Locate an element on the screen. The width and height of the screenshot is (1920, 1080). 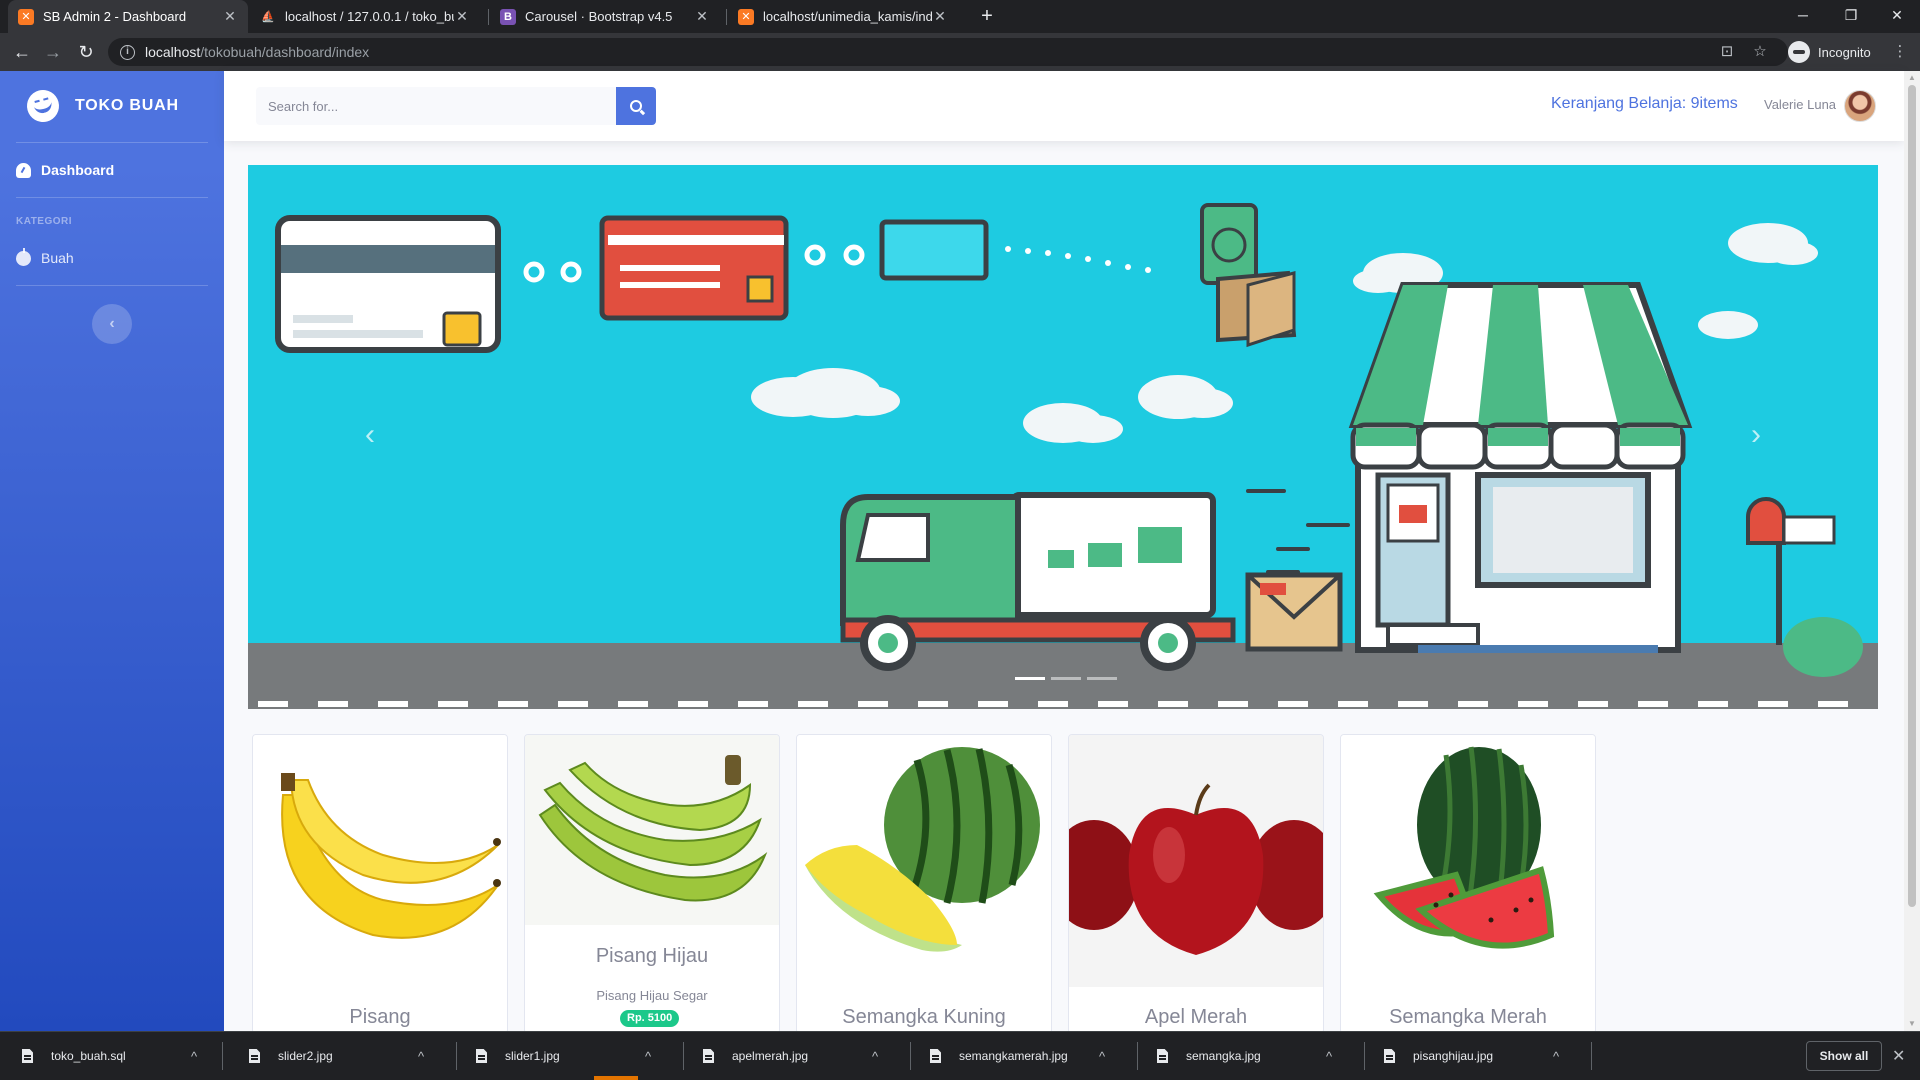
close-window-button: ✕ is located at coordinates (1897, 16).